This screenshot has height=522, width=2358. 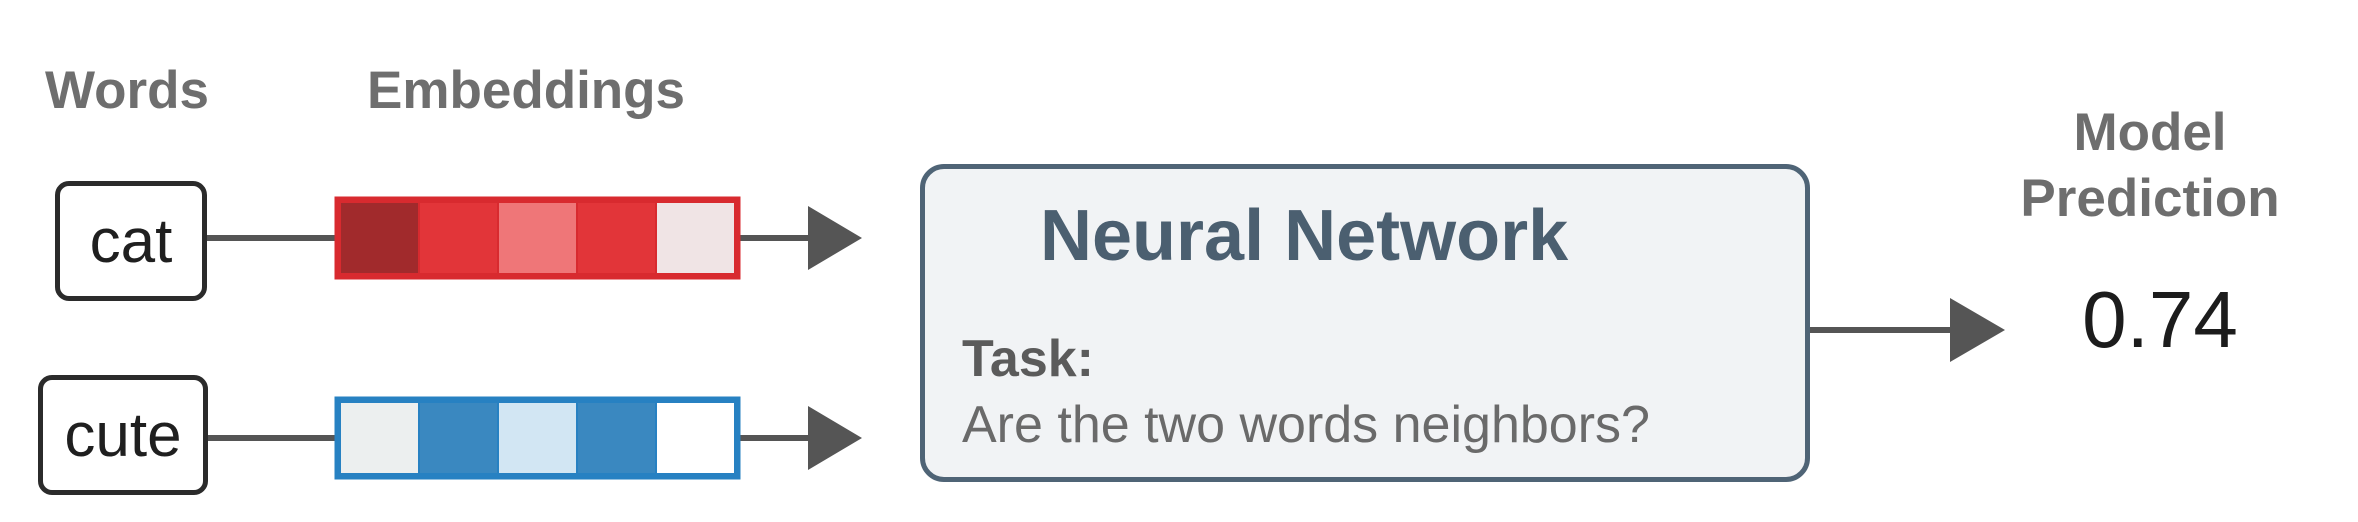 What do you see at coordinates (1028, 359) in the screenshot?
I see `task-label: Task:` at bounding box center [1028, 359].